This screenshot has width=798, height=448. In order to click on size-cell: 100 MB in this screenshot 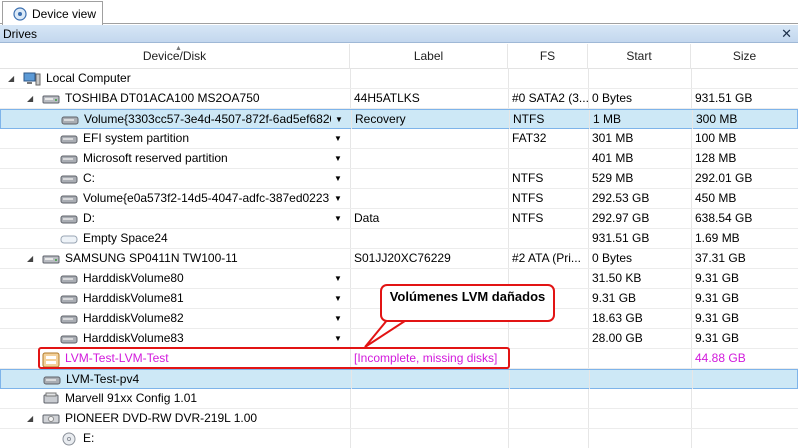, I will do `click(744, 138)`.